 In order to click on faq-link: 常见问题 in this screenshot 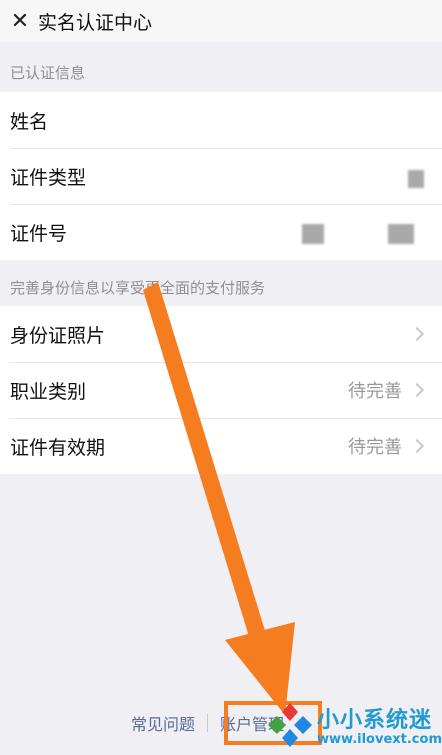, I will do `click(163, 723)`.